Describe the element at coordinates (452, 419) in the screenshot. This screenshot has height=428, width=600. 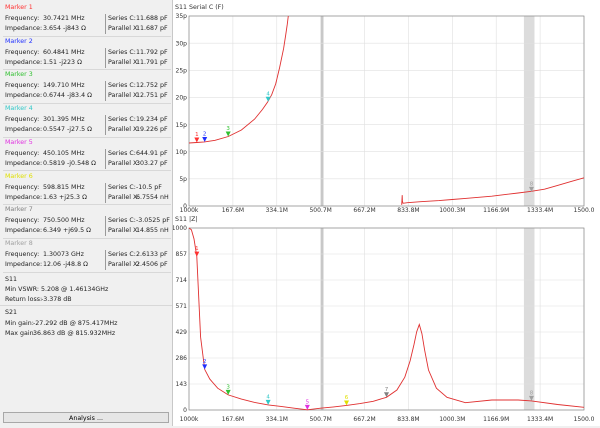
I see `x-tick-label: 1000.3M` at that location.